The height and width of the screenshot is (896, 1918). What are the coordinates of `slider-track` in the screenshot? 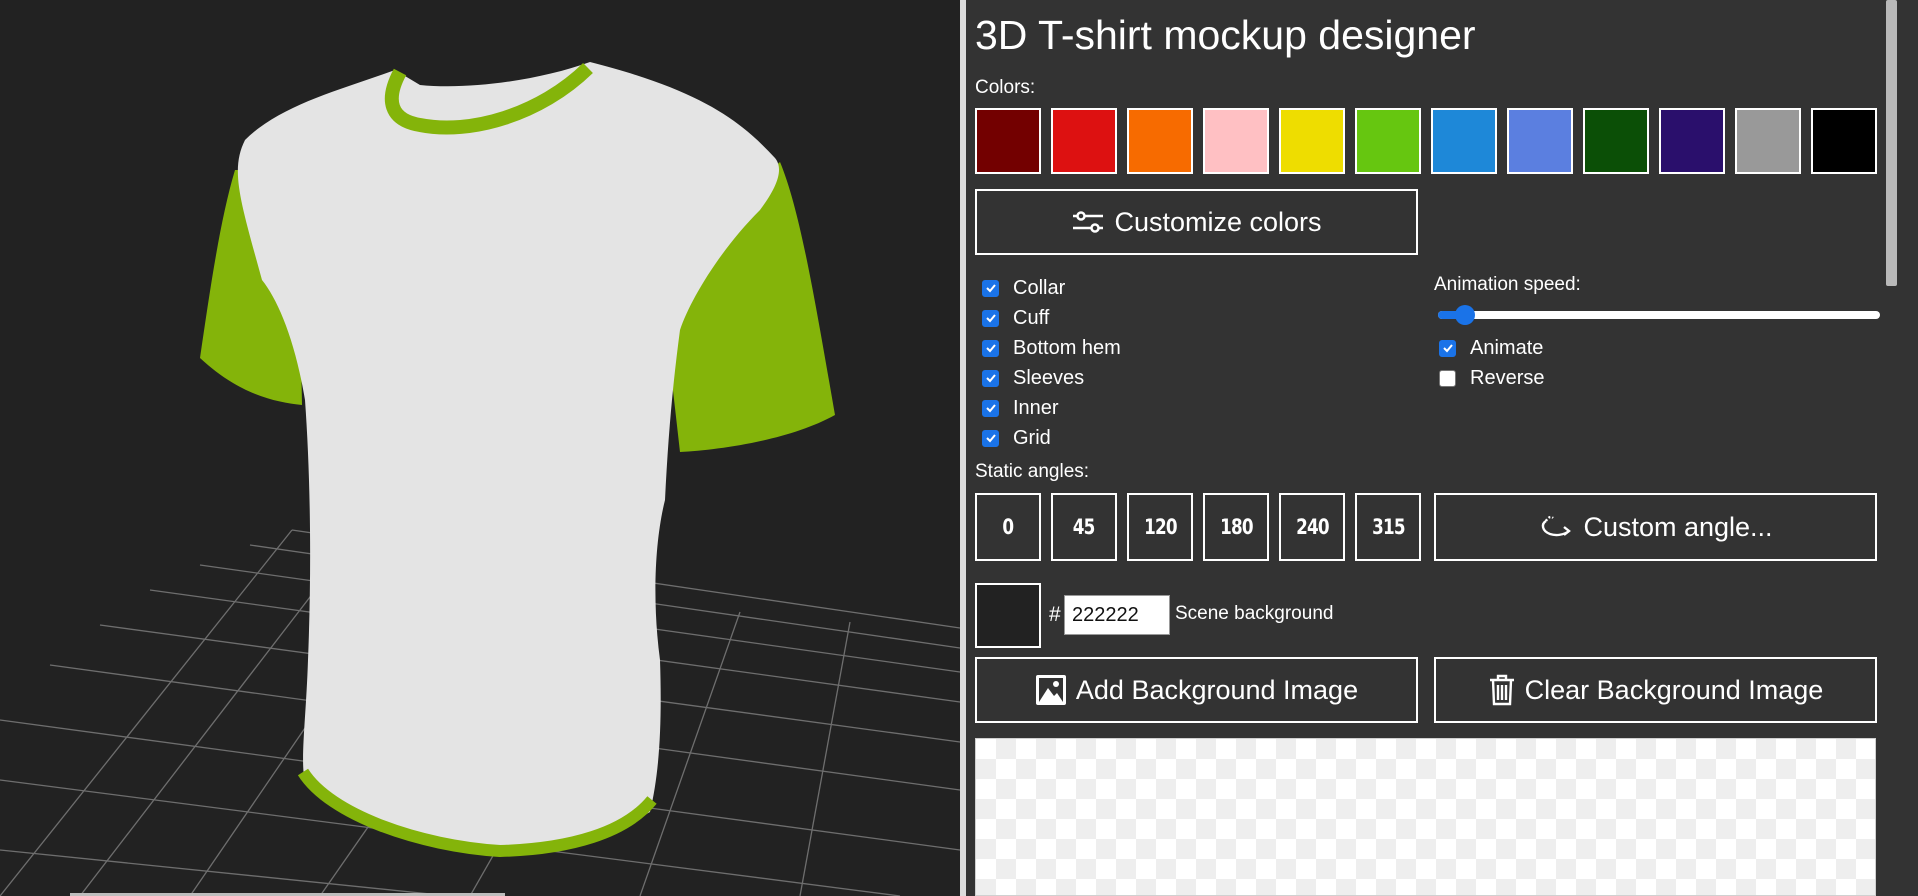 It's located at (1659, 315).